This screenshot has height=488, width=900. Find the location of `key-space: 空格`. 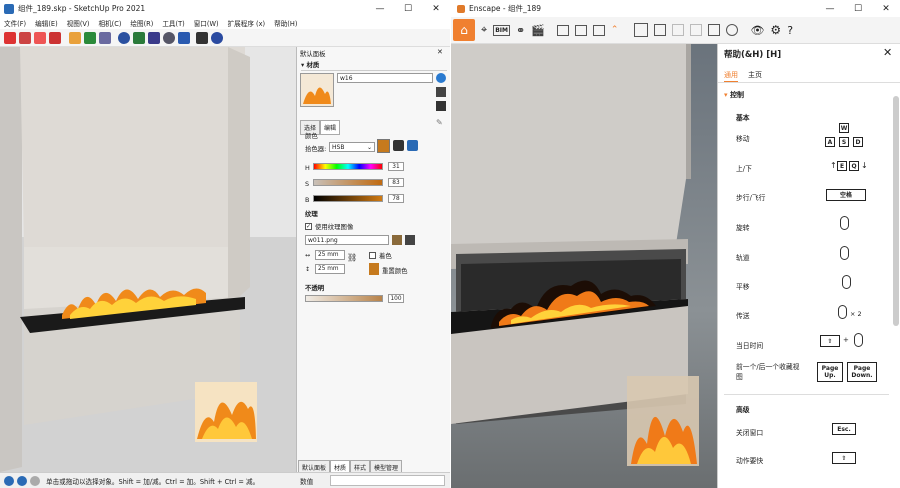

key-space: 空格 is located at coordinates (846, 195).